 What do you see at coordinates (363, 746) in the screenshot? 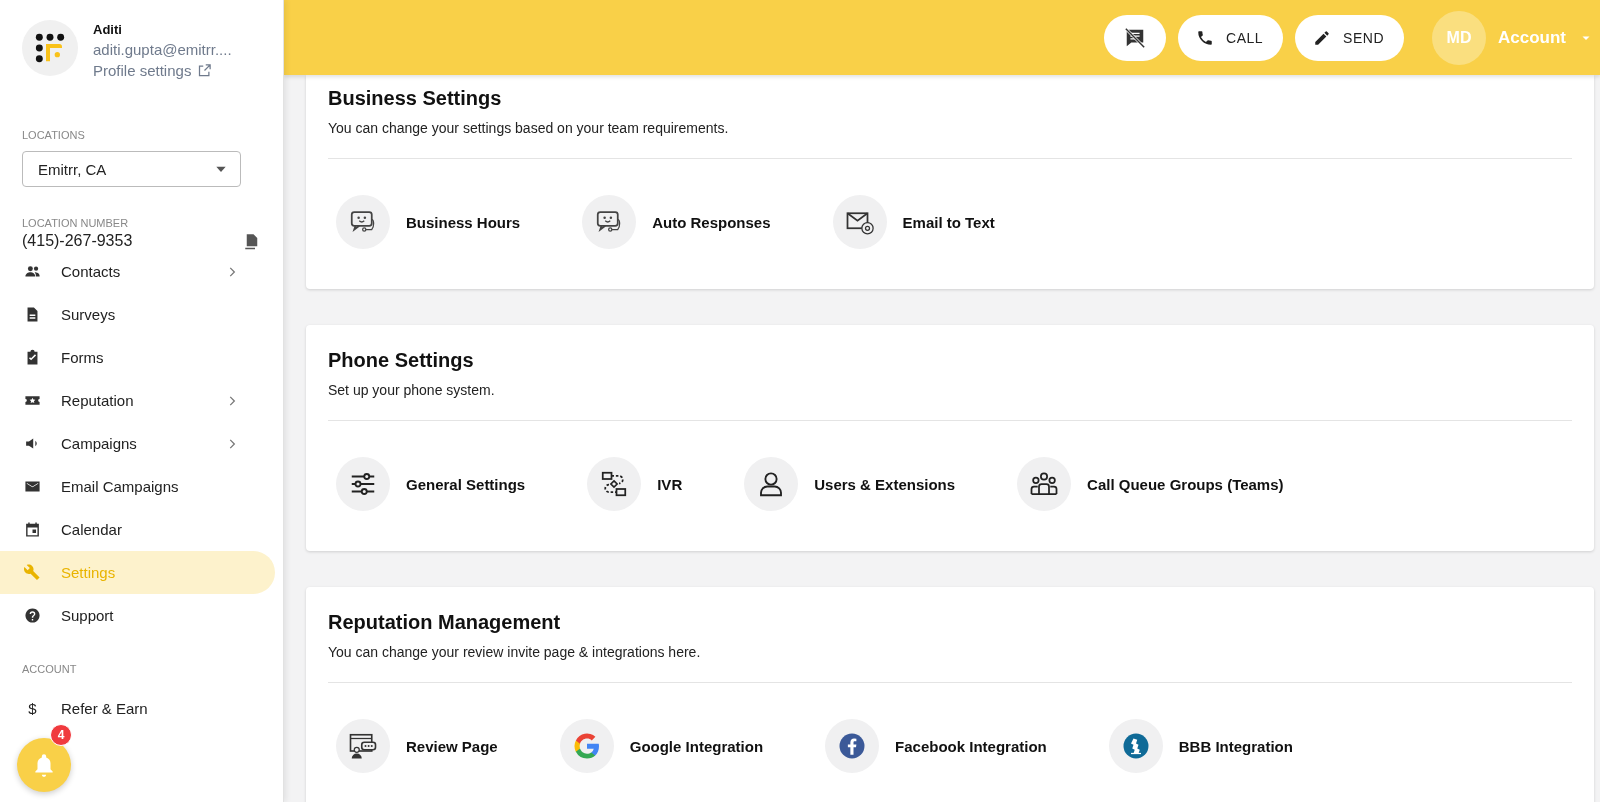
I see `review-screen-icon` at bounding box center [363, 746].